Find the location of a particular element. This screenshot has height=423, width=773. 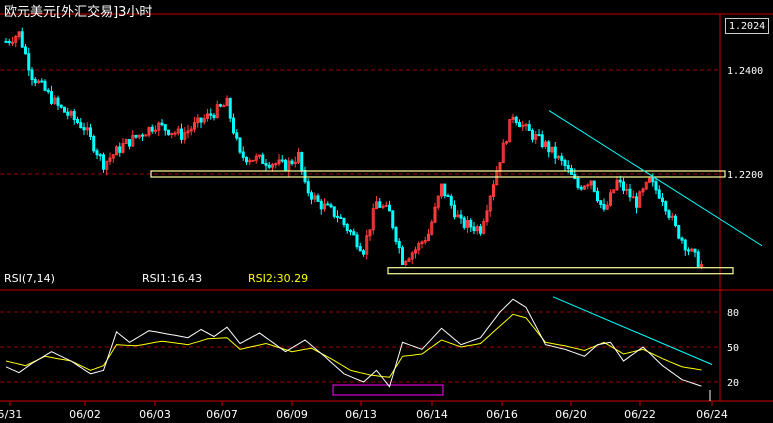

rsi2-line is located at coordinates (353, 345).